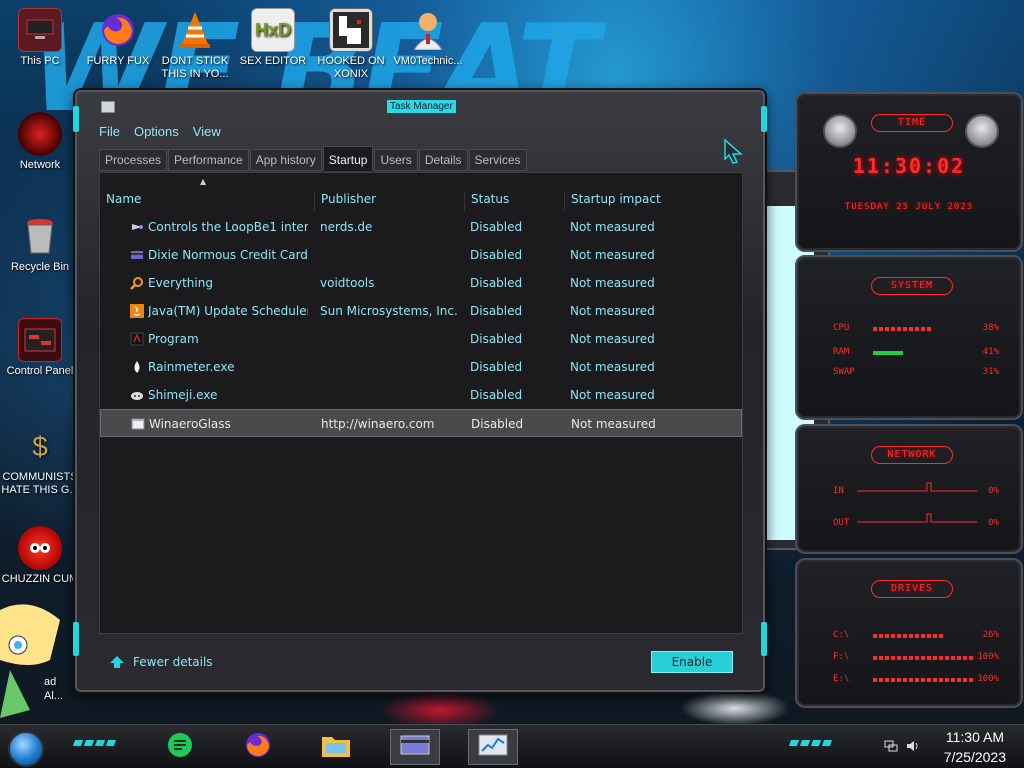  I want to click on xonix-icon, so click(351, 30).